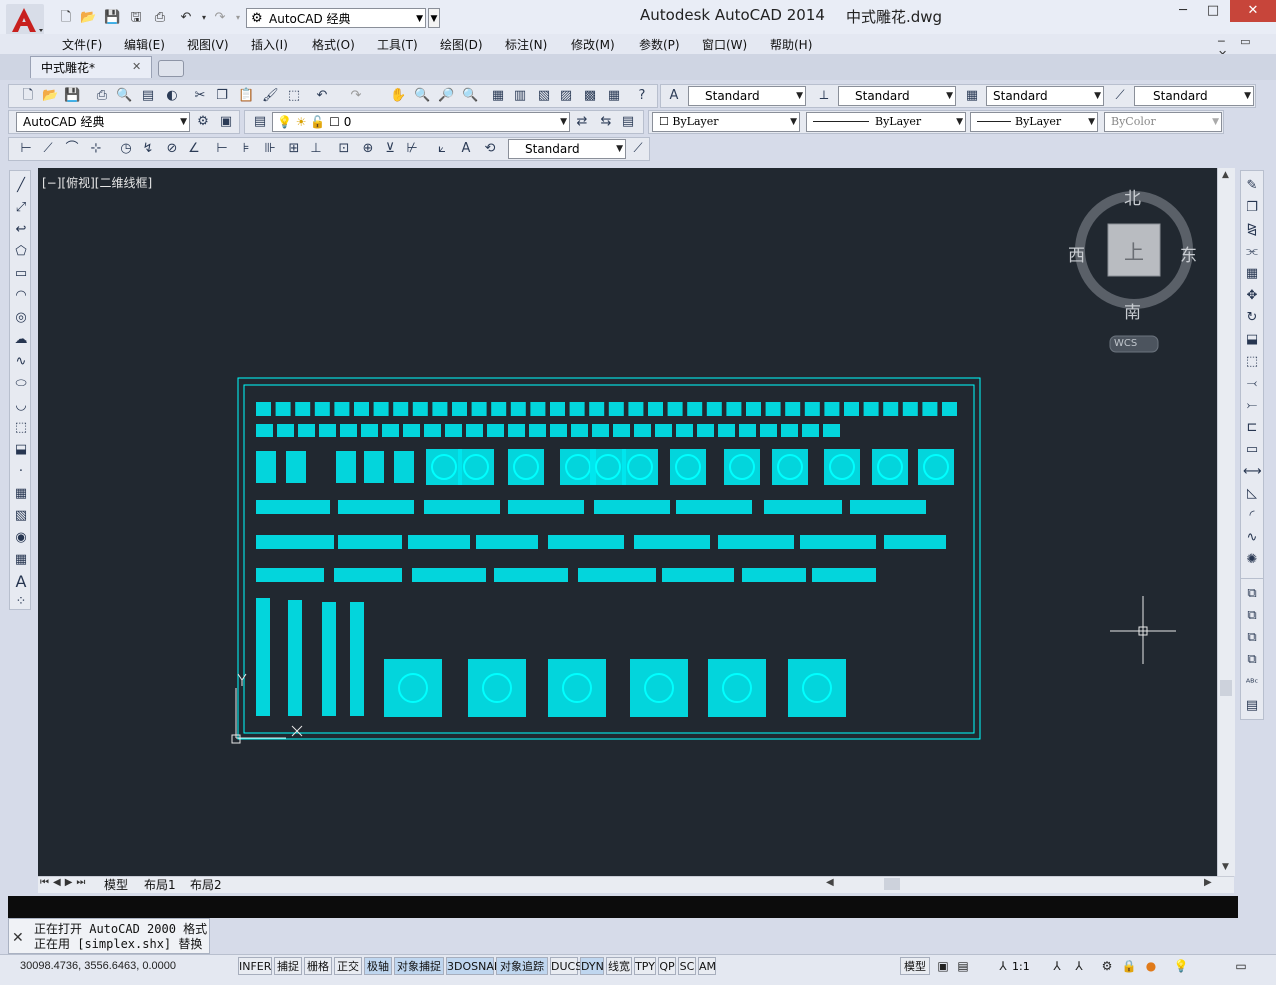 The height and width of the screenshot is (985, 1276). I want to click on move-icon: ✥, so click(1252, 296).